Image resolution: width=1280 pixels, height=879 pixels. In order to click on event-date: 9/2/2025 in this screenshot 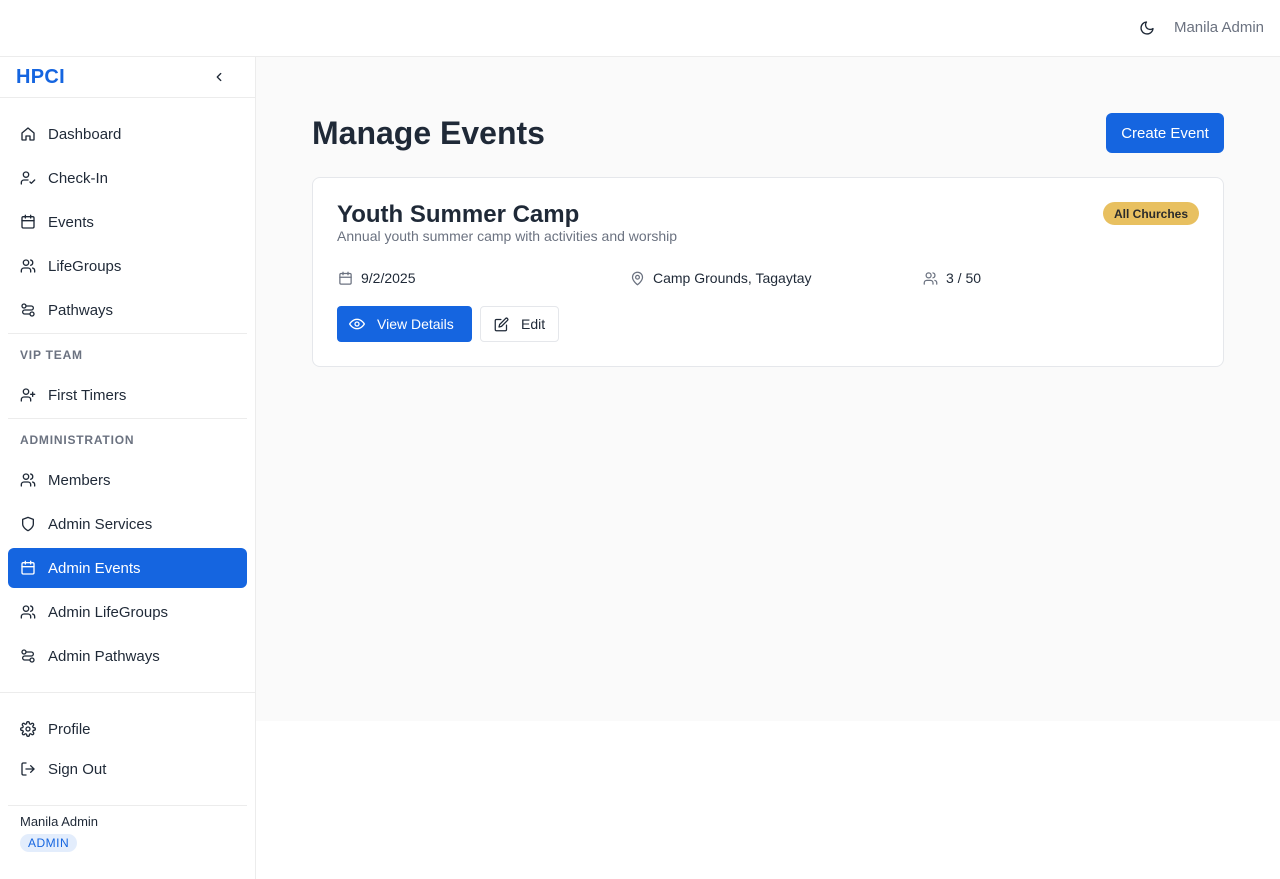, I will do `click(376, 278)`.